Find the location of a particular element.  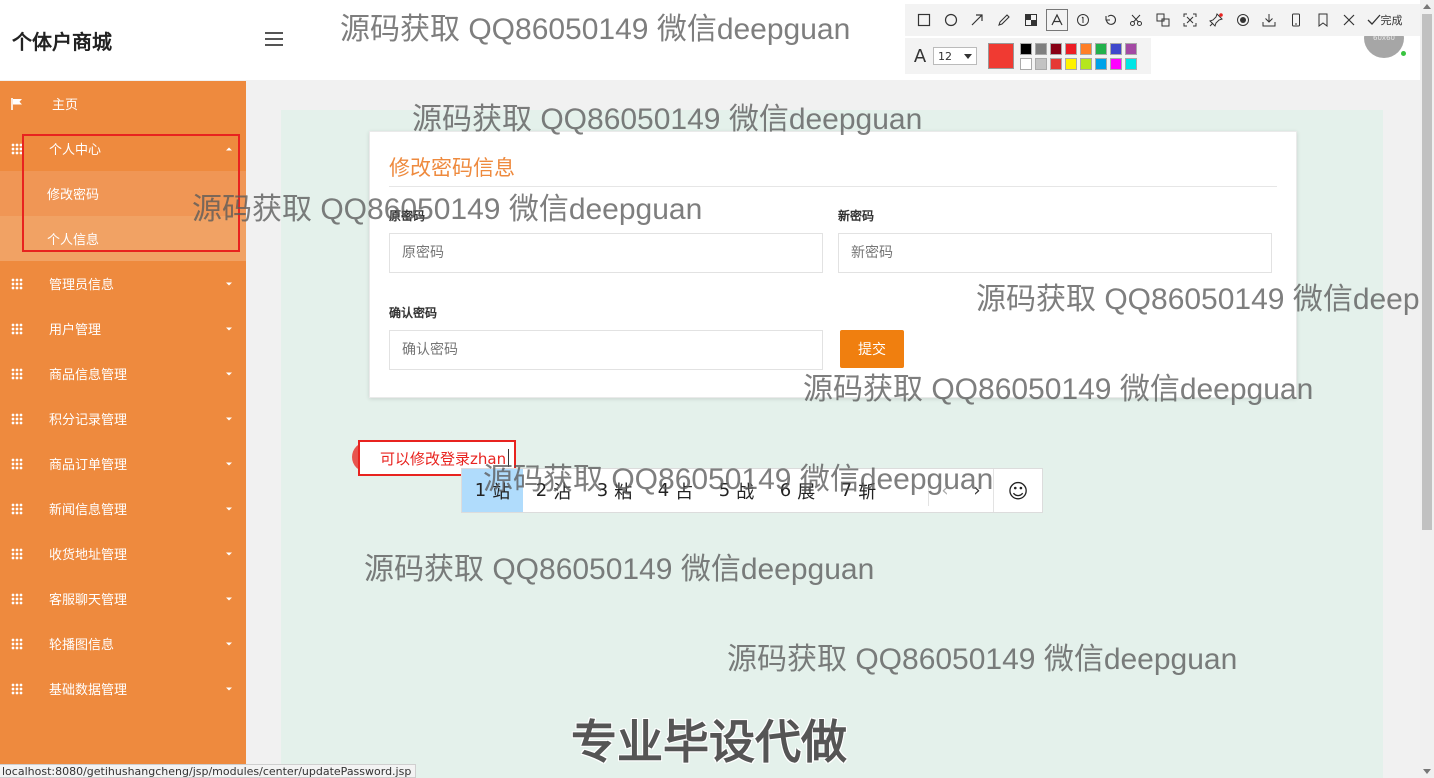

candidate-number: 1 is located at coordinates (480, 490).